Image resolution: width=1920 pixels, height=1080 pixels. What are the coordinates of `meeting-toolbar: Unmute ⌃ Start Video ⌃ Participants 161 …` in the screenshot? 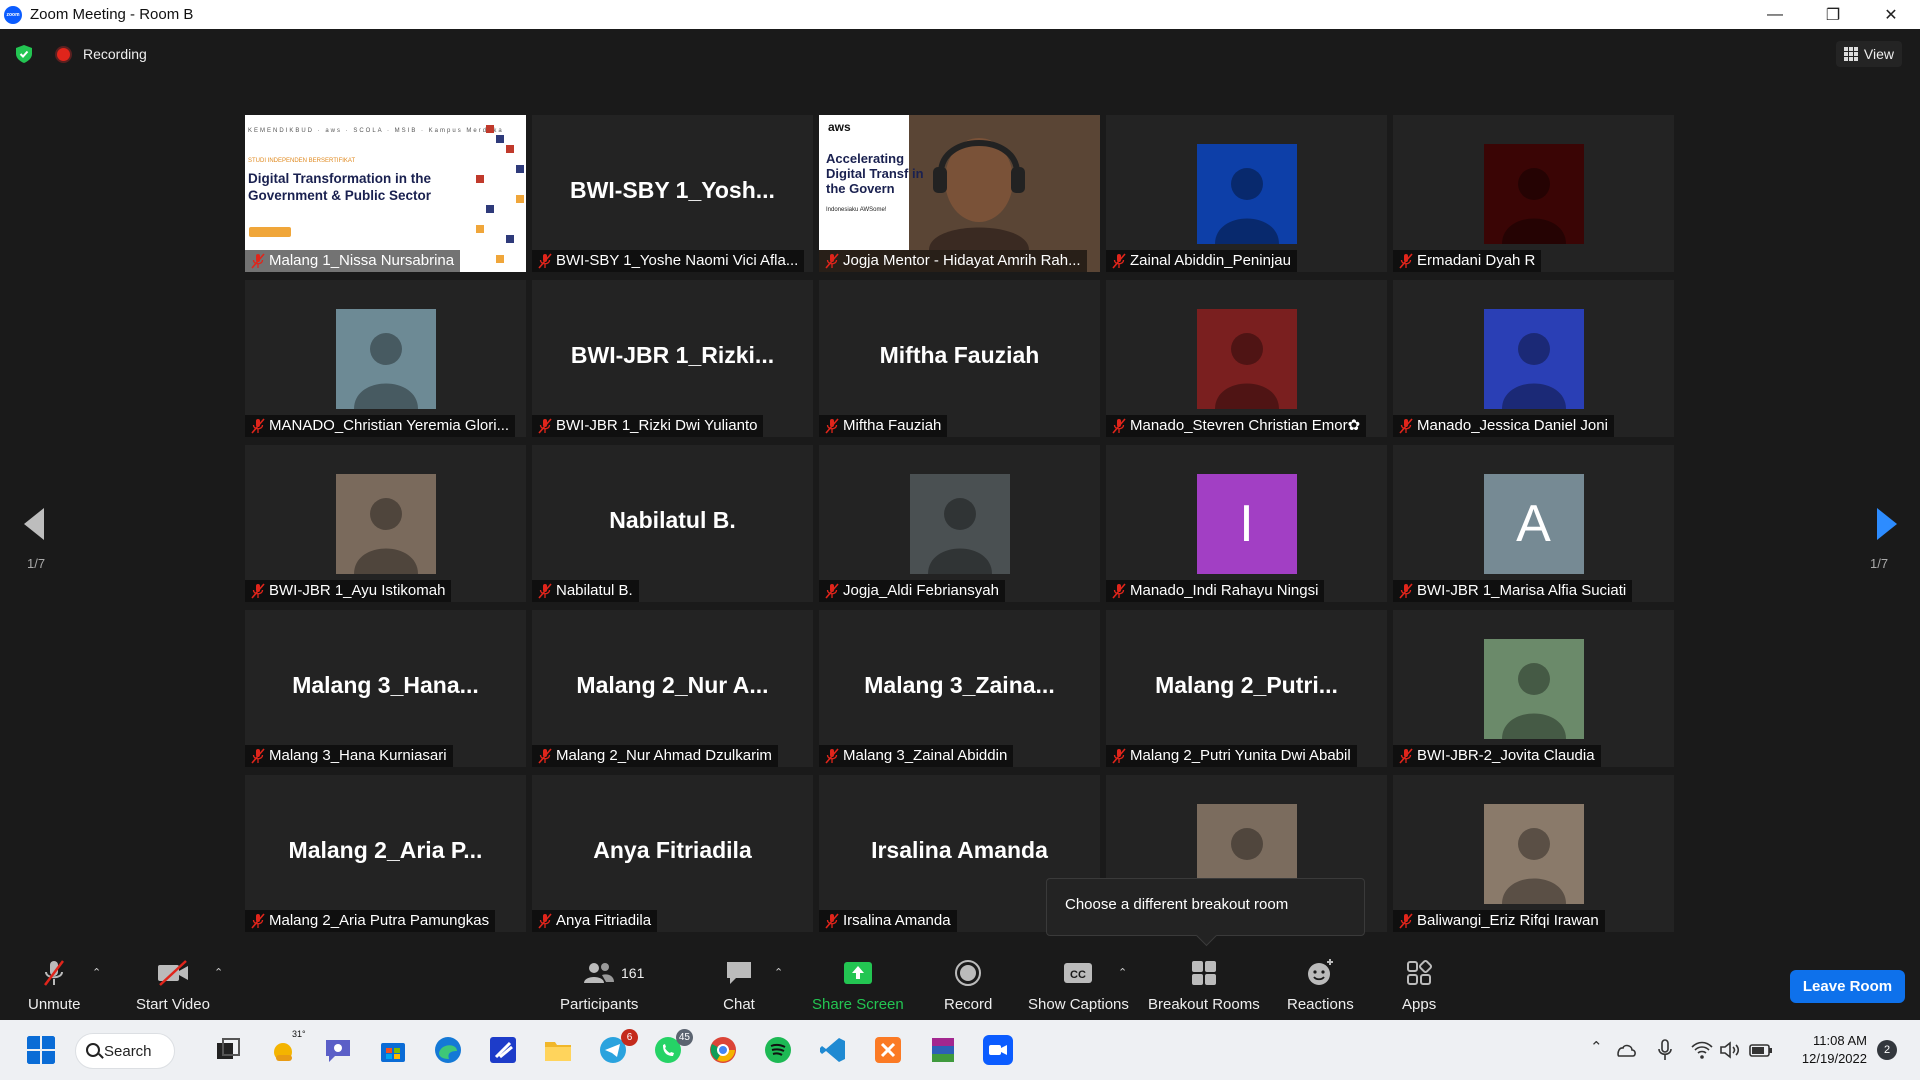 It's located at (960, 984).